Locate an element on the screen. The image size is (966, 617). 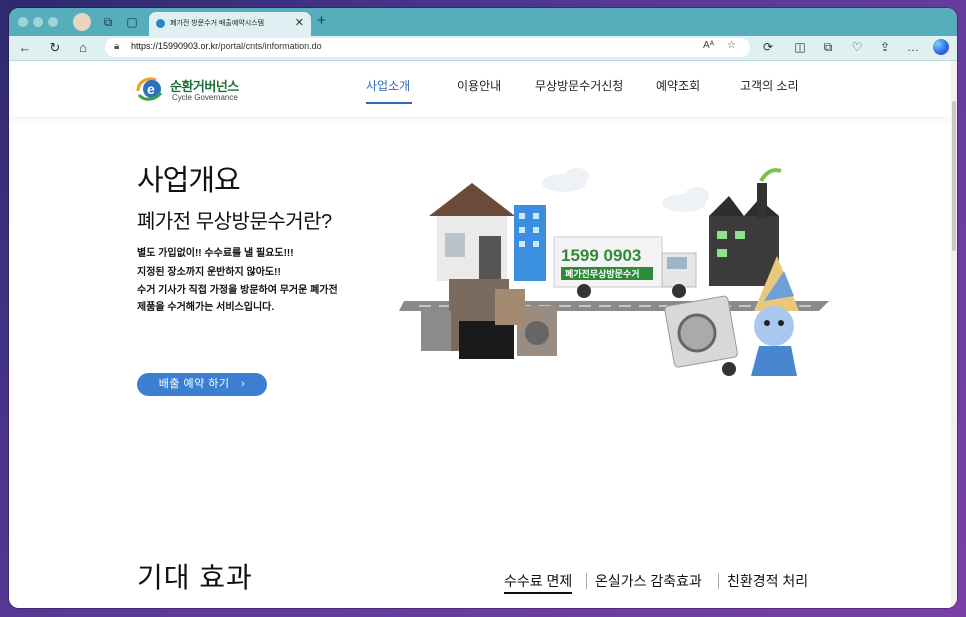
logo-e-icon: e is located at coordinates (149, 89).